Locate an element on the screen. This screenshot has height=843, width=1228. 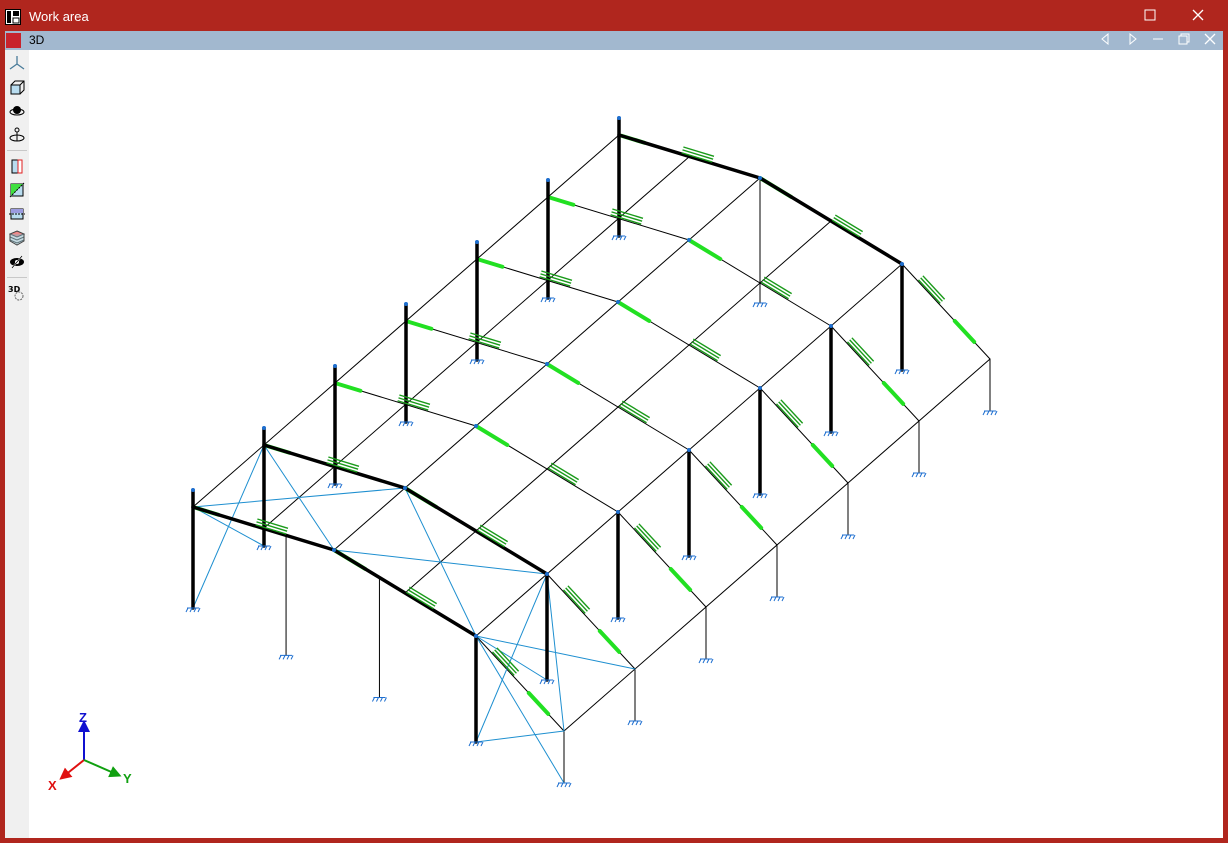
3d-settings-icon: 3D is located at coordinates (16, 293).